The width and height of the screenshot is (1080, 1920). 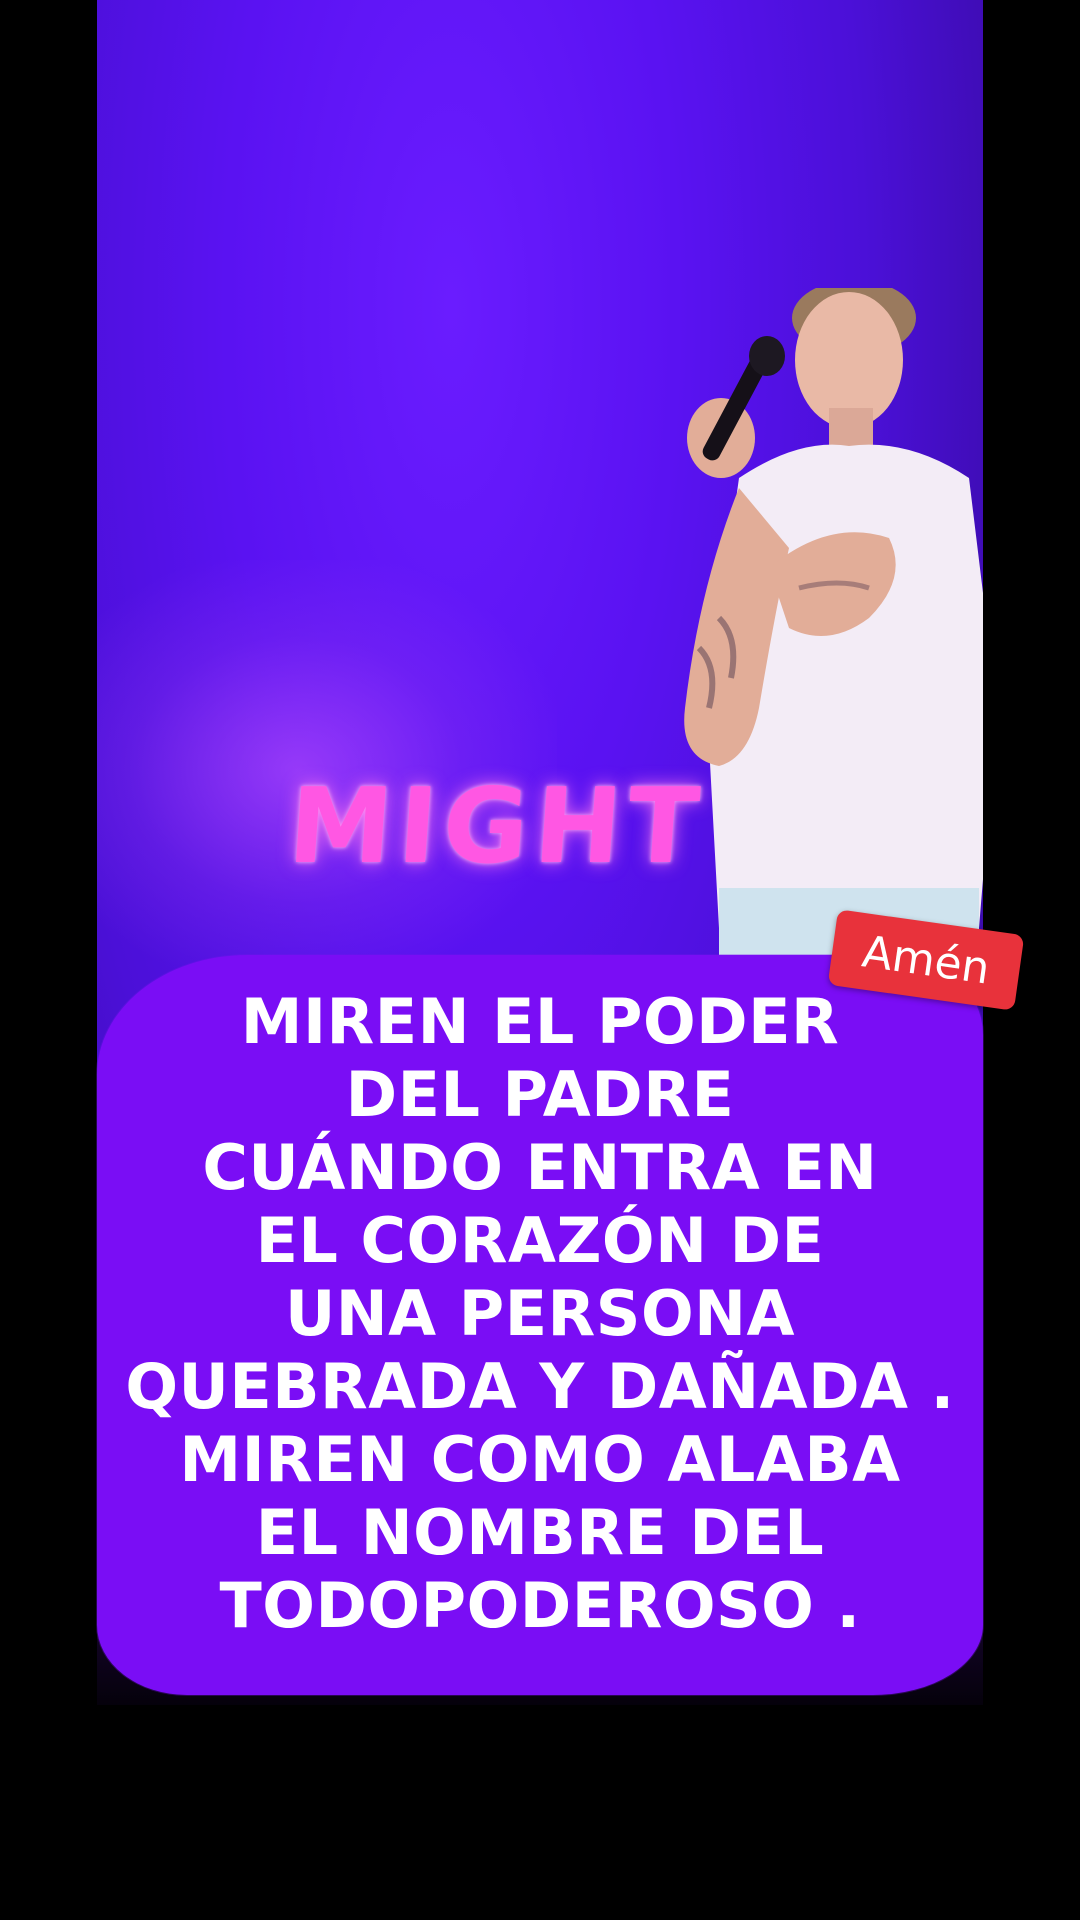 What do you see at coordinates (540, 1386) in the screenshot?
I see `caption-line: QUEBRADA Y DAÑADA .` at bounding box center [540, 1386].